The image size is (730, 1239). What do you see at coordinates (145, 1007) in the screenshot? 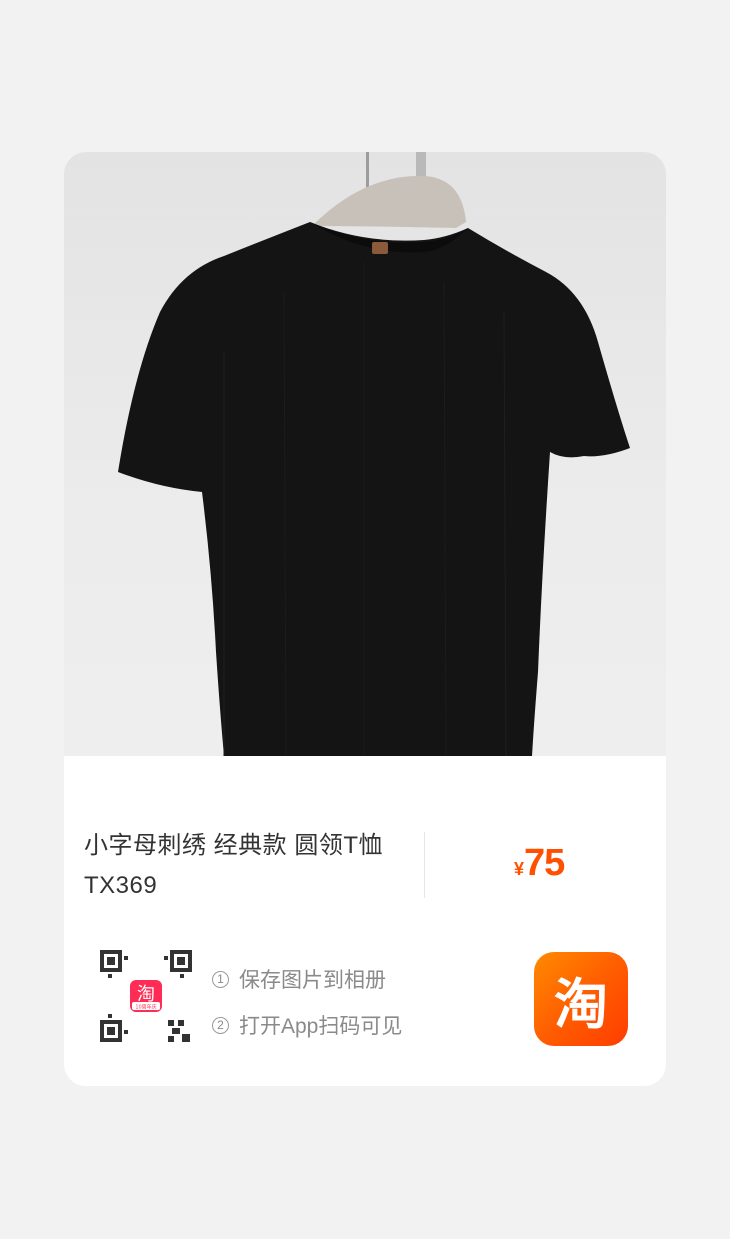
I see `qr-center-logo-sub: 10周年庆` at bounding box center [145, 1007].